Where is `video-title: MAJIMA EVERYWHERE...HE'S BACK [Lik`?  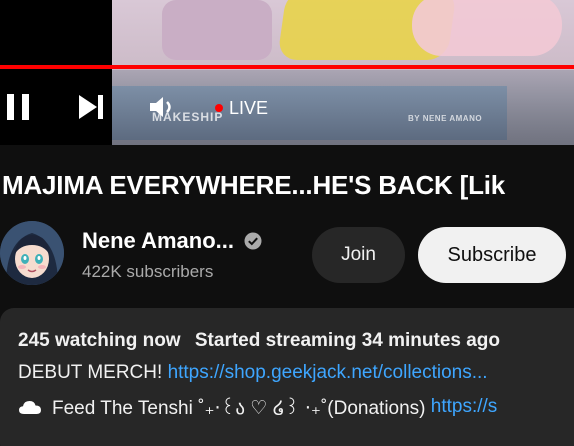 video-title: MAJIMA EVERYWHERE...HE'S BACK [Lik is located at coordinates (254, 185).